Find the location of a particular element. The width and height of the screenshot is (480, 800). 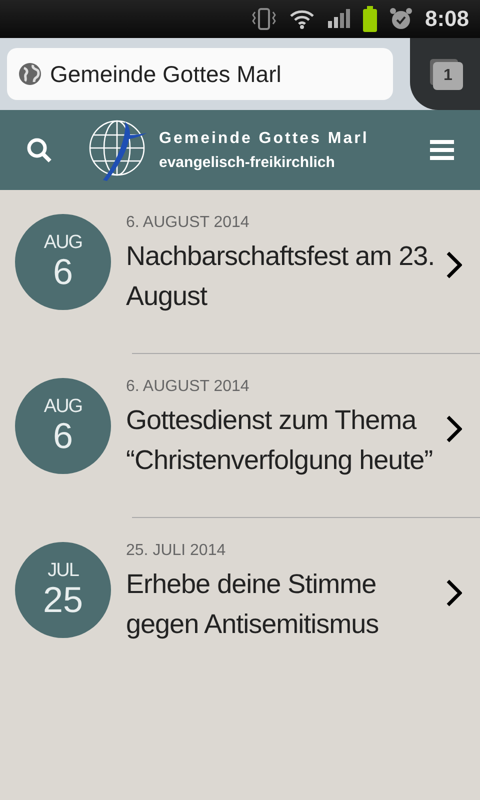

signal-icon is located at coordinates (338, 19).